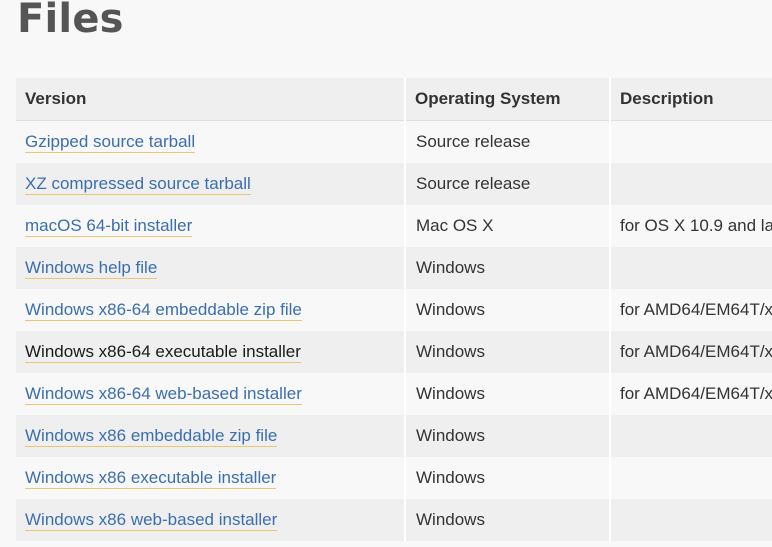  What do you see at coordinates (163, 310) in the screenshot?
I see `download-link-windows-x86-64-embeddable-zip: Windows x86-64 embeddable zip file` at bounding box center [163, 310].